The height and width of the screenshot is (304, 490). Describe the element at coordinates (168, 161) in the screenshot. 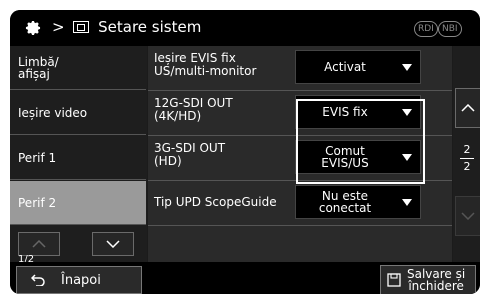

I see `setting-label-line: (HD)` at that location.